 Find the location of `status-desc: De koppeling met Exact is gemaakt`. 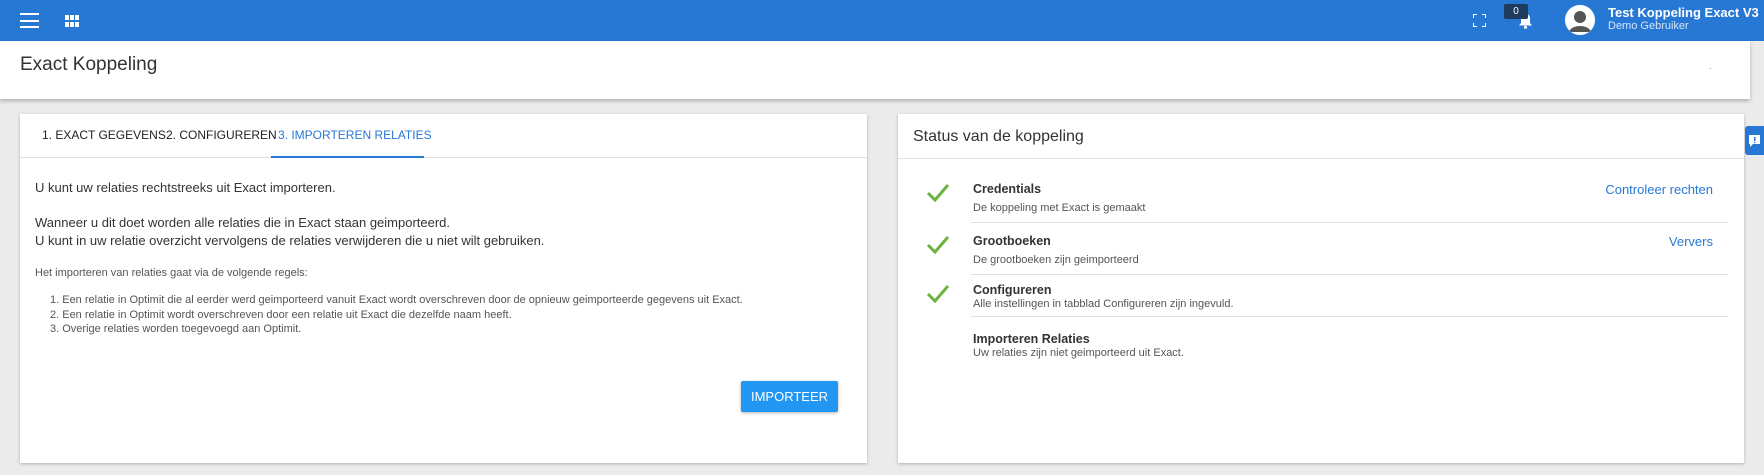

status-desc: De koppeling met Exact is gemaakt is located at coordinates (1059, 208).